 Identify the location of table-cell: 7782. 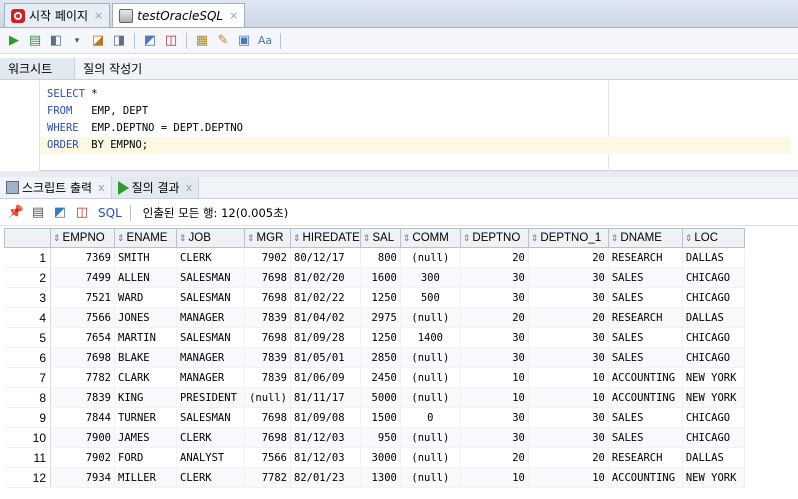
(267, 477).